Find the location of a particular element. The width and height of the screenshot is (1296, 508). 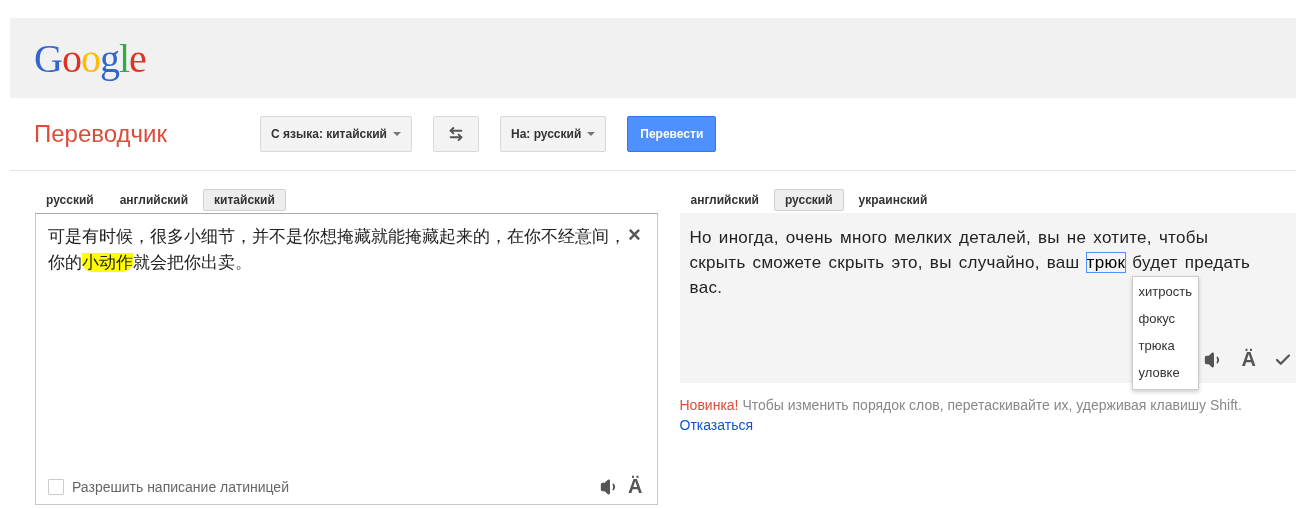

menu-item: фокус is located at coordinates (1165, 319).